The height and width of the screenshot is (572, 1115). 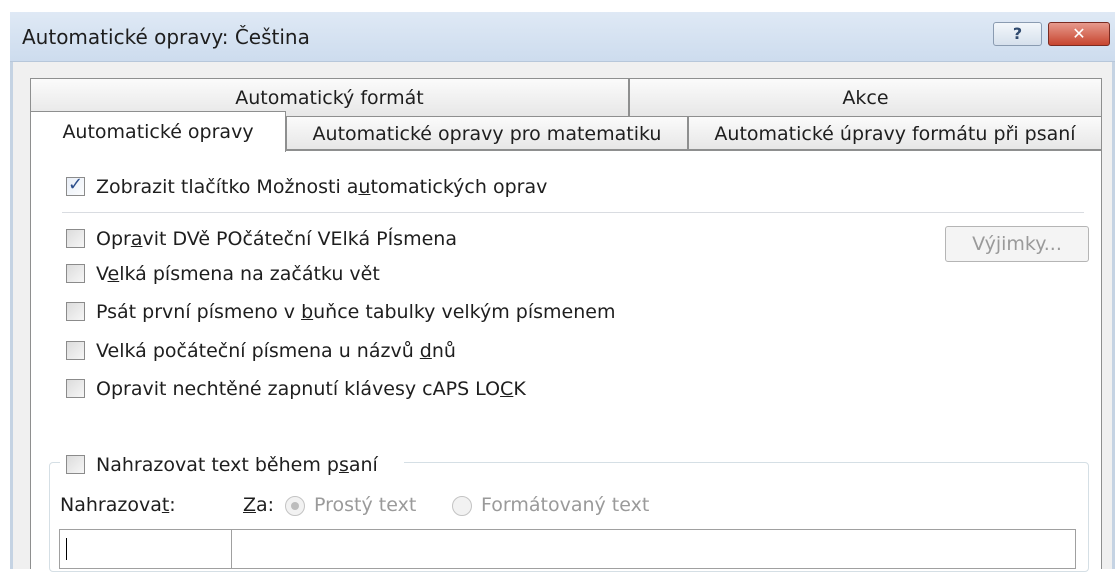 I want to click on window-title: Automatické opravy: Čeština, so click(x=166, y=37).